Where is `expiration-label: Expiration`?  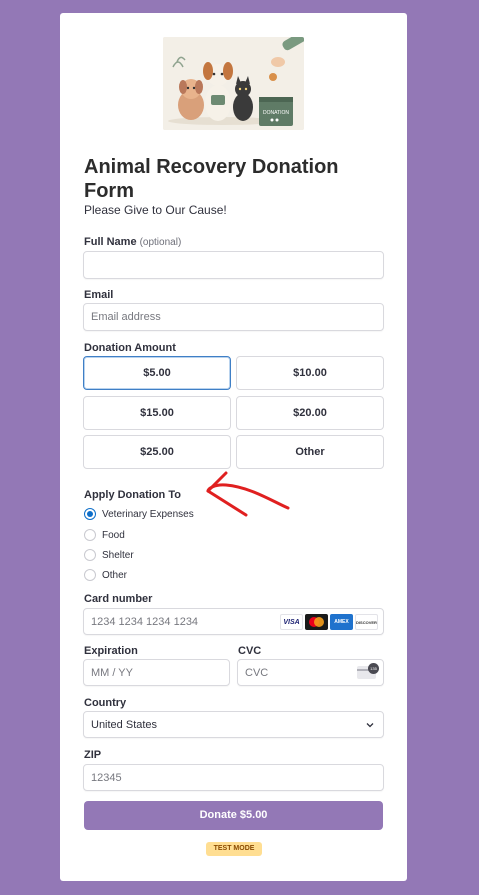
expiration-label: Expiration is located at coordinates (111, 651).